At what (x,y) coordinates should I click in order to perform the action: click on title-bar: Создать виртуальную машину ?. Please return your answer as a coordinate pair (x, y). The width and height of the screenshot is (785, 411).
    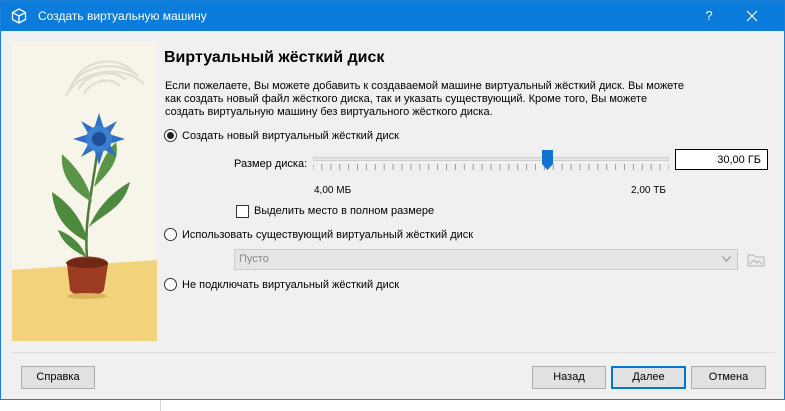
    Looking at the image, I should click on (392, 16).